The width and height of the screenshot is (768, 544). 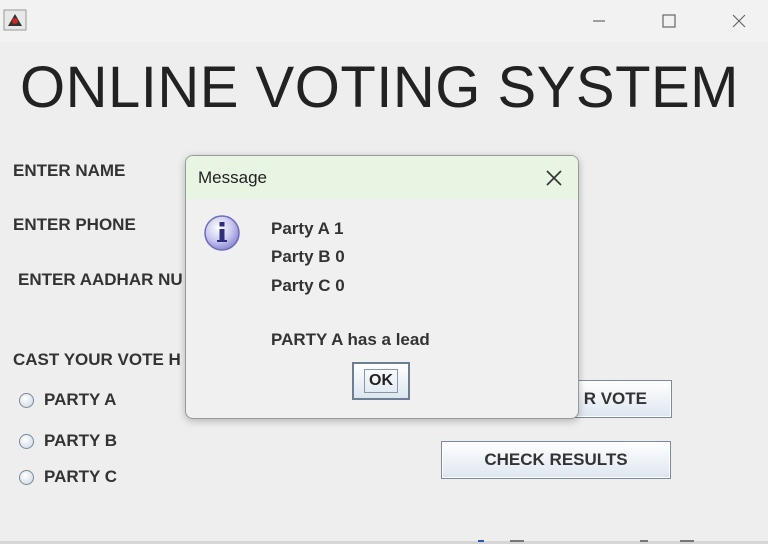 I want to click on minimize-icon, so click(x=599, y=21).